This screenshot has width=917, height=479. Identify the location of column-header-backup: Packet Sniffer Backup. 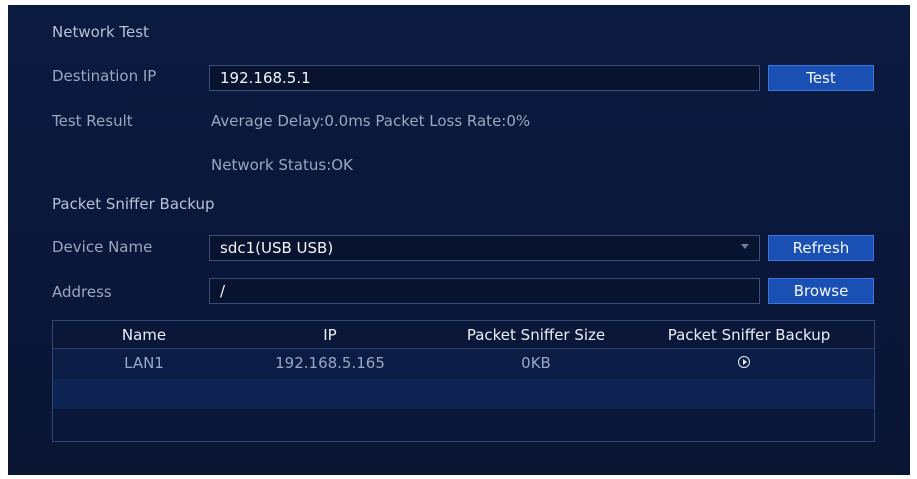
(749, 335).